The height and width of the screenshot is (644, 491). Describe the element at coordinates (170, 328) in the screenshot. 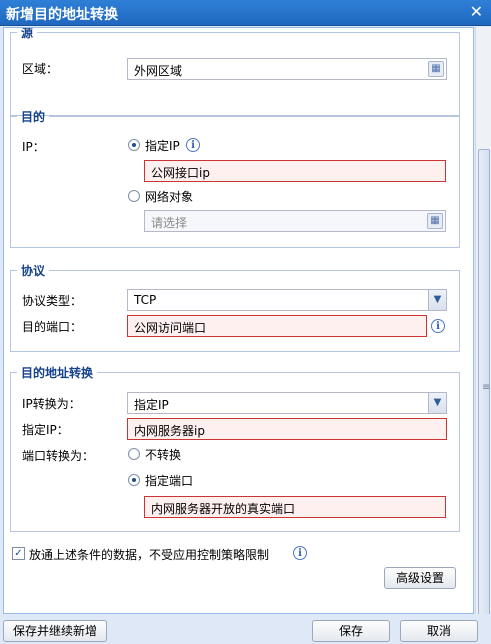

I see `destination-port-value: 公网访问端口` at that location.